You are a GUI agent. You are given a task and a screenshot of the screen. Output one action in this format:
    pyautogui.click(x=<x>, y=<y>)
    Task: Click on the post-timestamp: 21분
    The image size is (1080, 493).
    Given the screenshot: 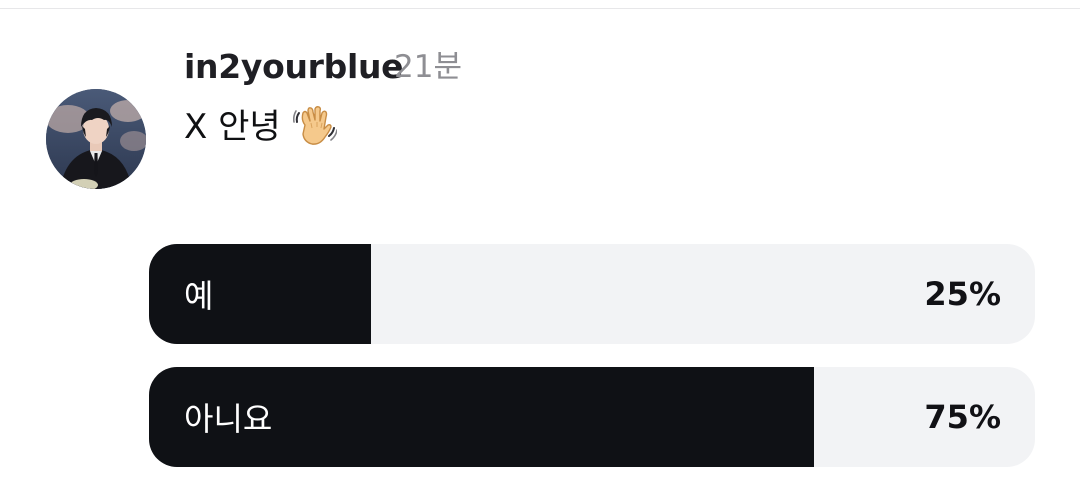 What is the action you would take?
    pyautogui.click(x=428, y=67)
    